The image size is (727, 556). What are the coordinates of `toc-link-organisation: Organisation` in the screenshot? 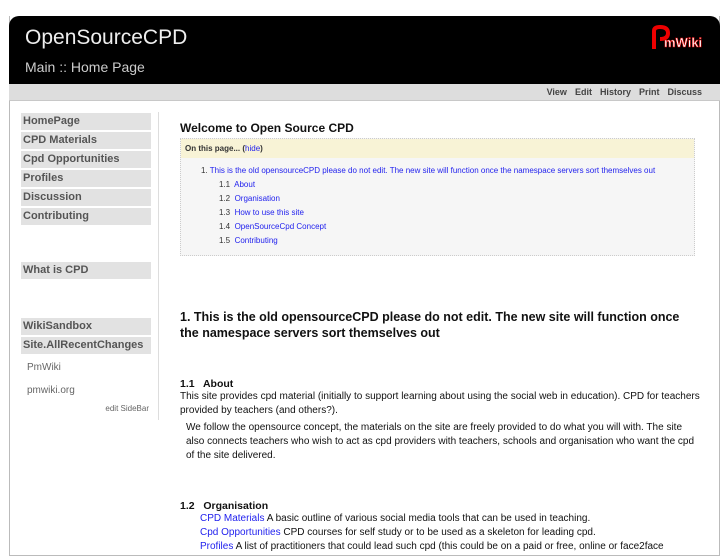 It's located at (257, 198).